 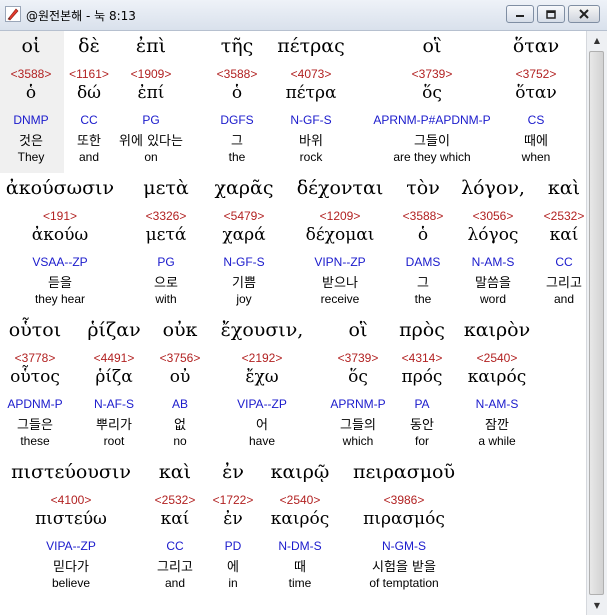 I want to click on strongs-number: <3326>, so click(x=166, y=216).